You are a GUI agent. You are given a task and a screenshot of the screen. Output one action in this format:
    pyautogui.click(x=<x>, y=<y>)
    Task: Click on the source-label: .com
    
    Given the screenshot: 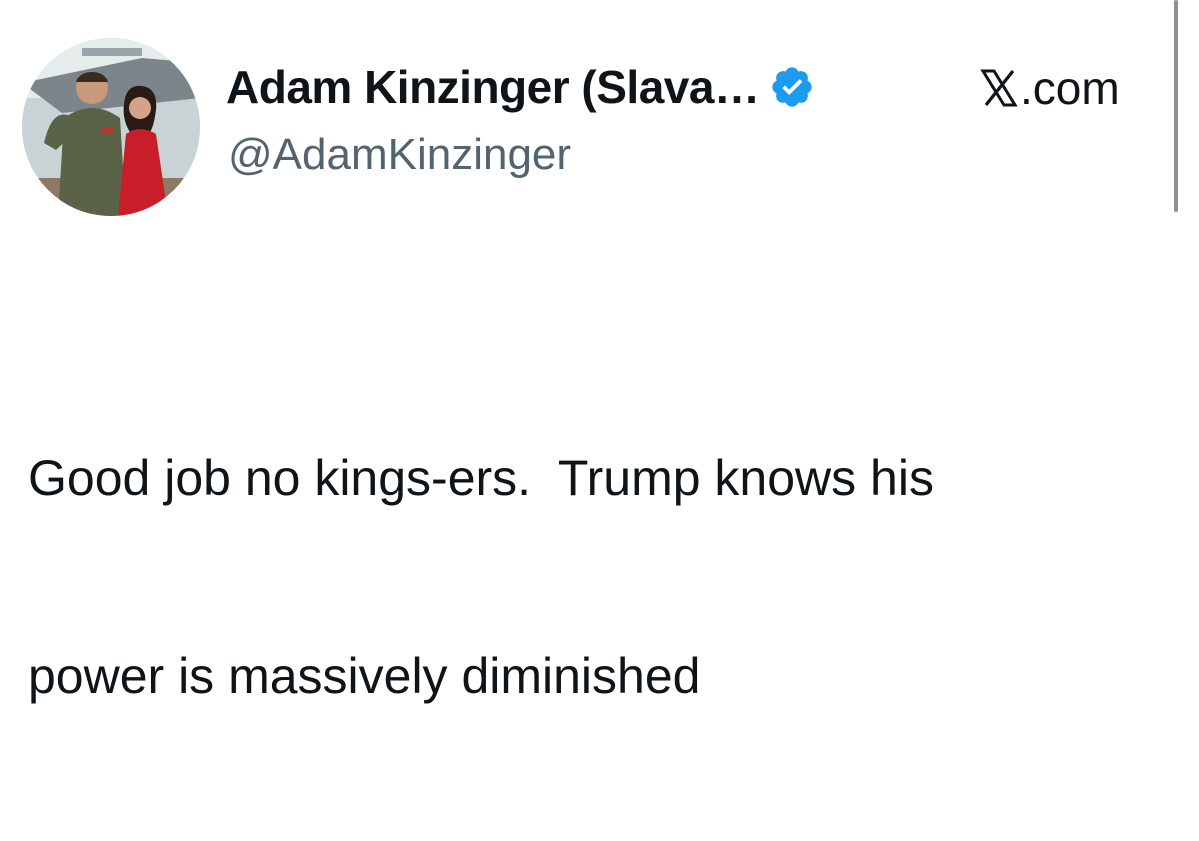 What is the action you would take?
    pyautogui.click(x=1050, y=88)
    